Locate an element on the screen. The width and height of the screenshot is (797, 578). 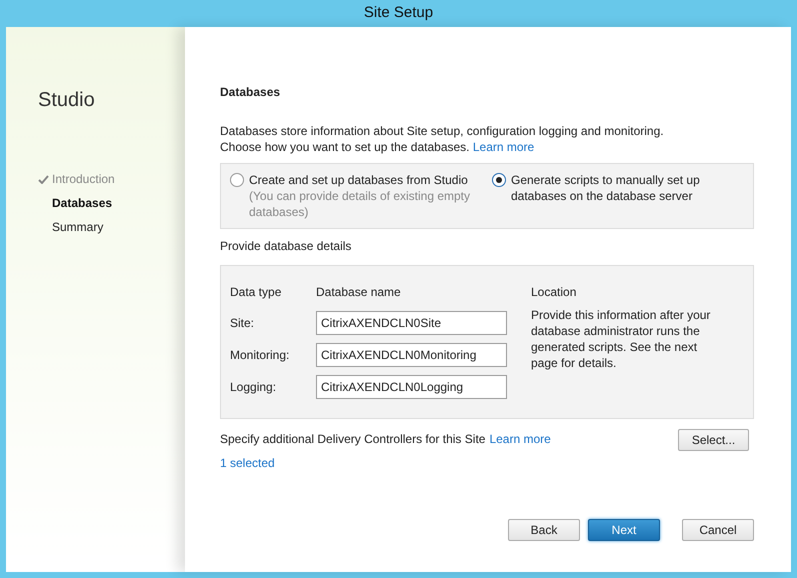
radio-option: Create and set up databases from Studio (You can provide details of existing empty databases) is located at coordinates (356, 196).